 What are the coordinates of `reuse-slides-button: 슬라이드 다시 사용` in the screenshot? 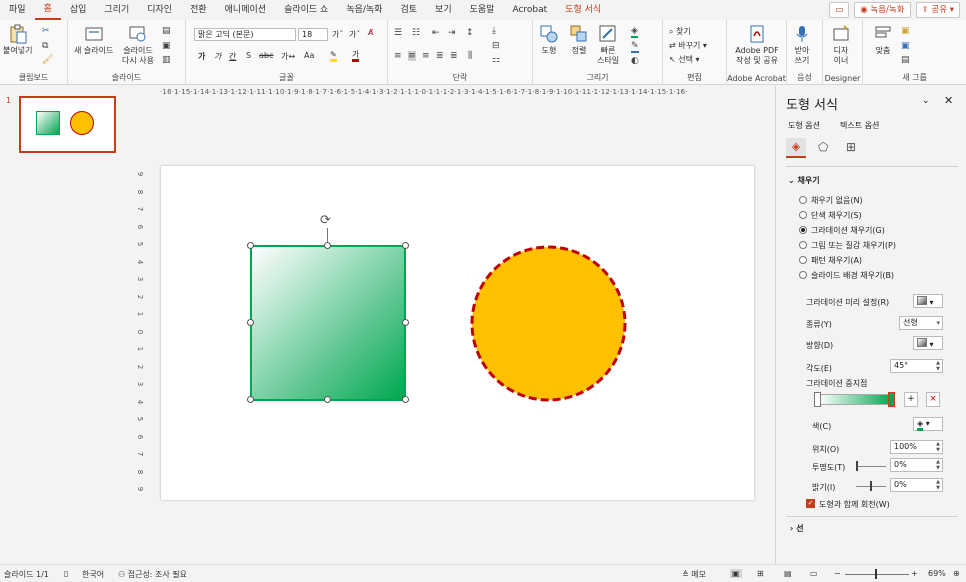 It's located at (138, 45).